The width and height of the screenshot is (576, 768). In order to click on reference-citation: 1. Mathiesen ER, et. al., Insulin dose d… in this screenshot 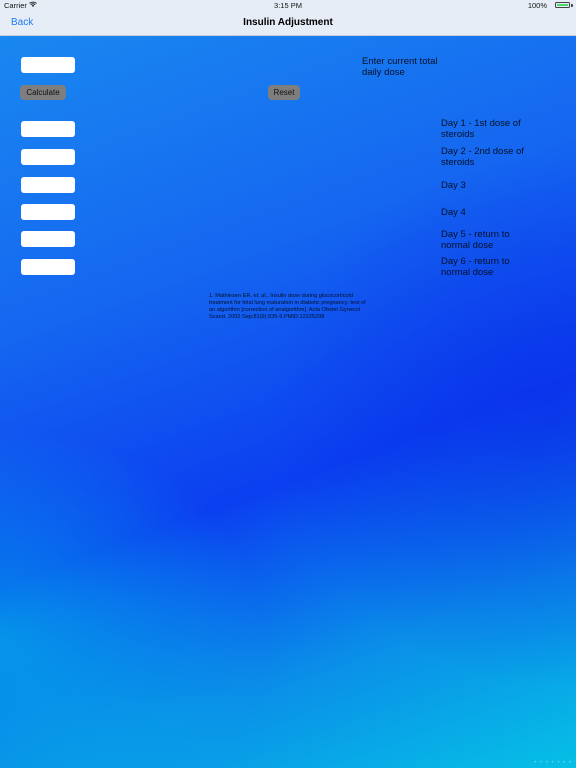, I will do `click(287, 306)`.